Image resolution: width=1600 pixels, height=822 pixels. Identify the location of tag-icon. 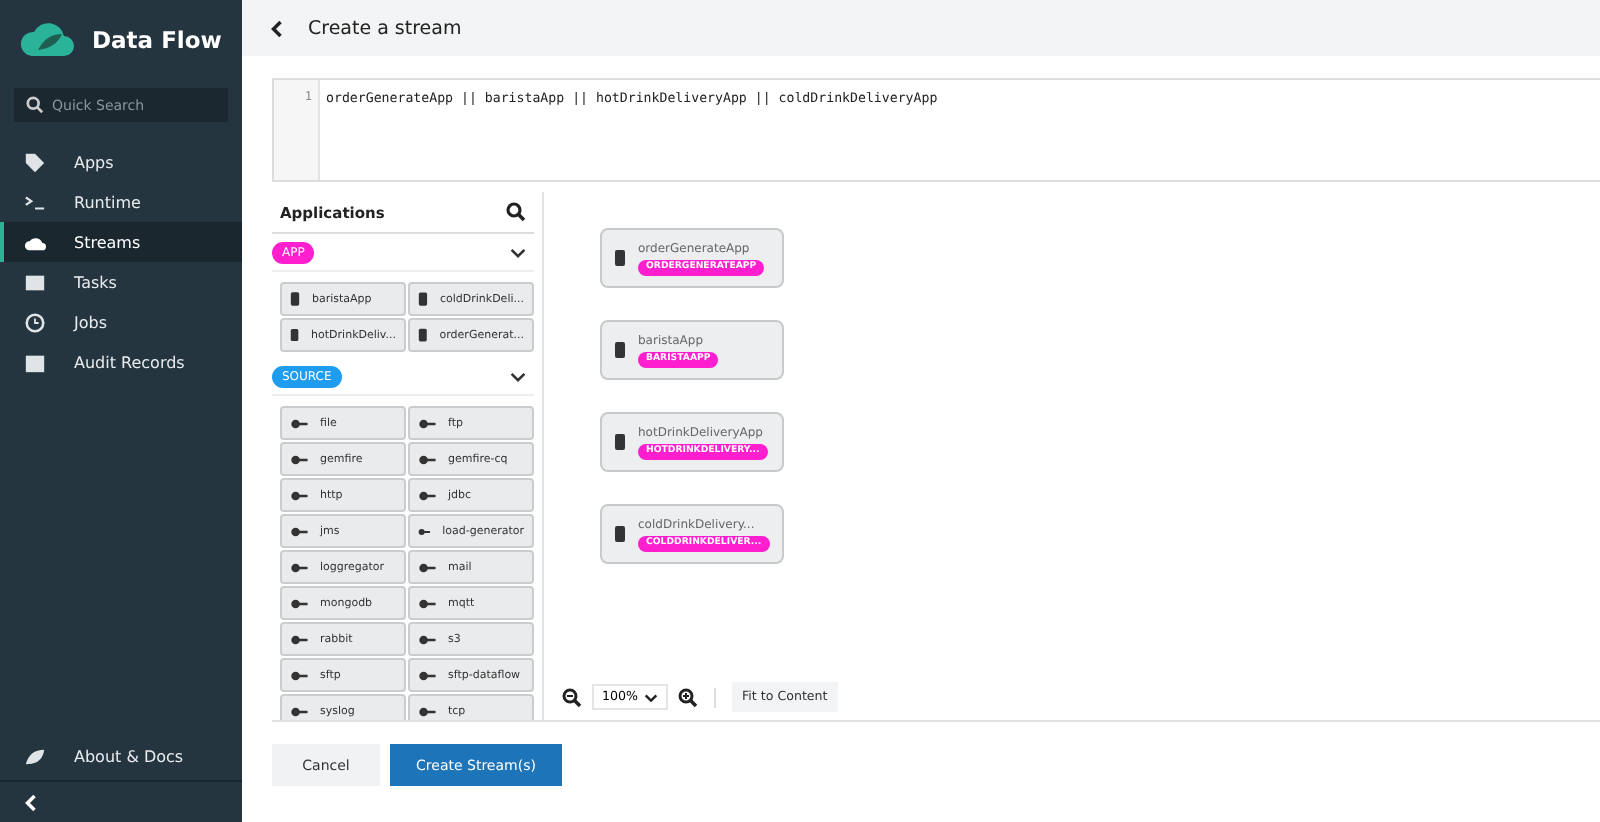
(35, 162).